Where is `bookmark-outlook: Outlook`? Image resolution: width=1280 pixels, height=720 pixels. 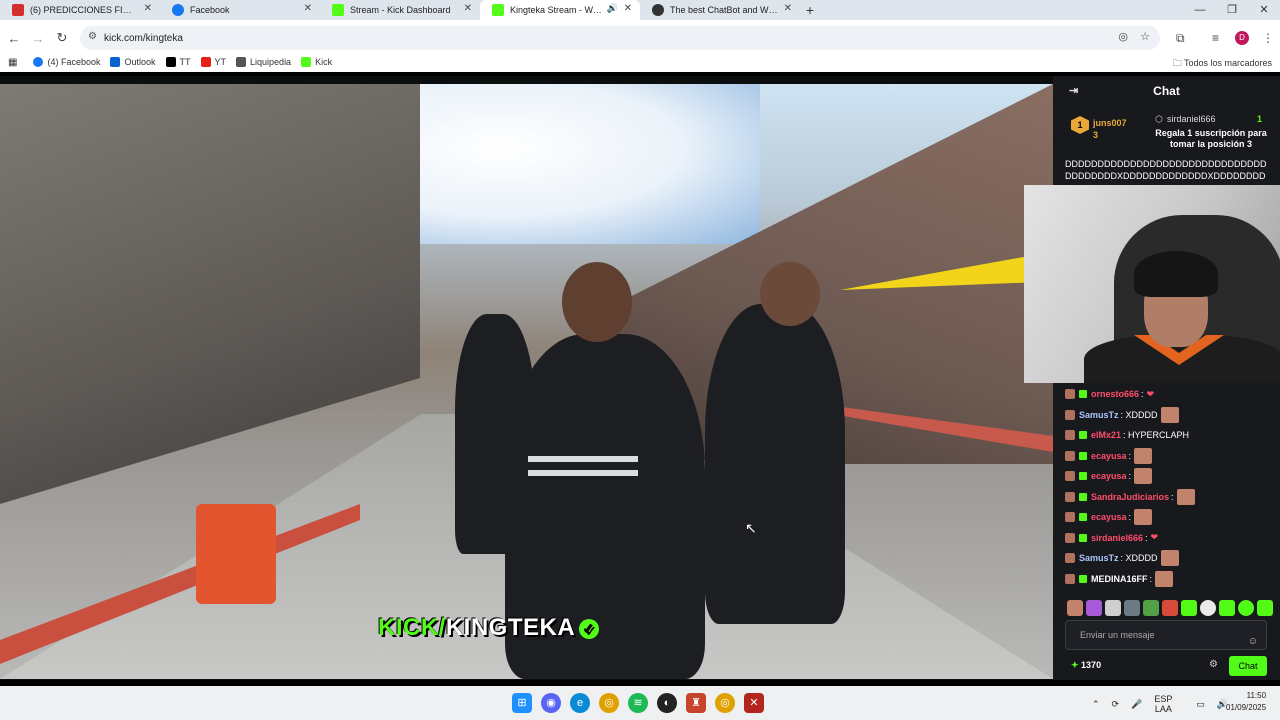
bookmark-outlook: Outlook is located at coordinates (133, 62).